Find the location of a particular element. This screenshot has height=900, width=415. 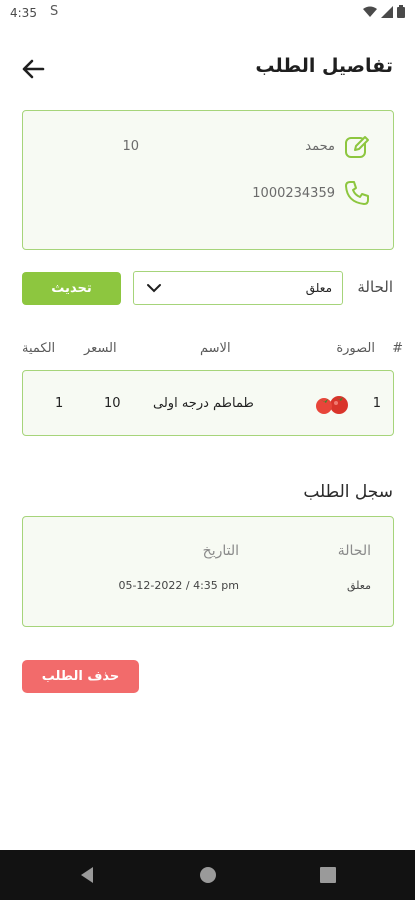

system-navigation-bar is located at coordinates (207, 875).